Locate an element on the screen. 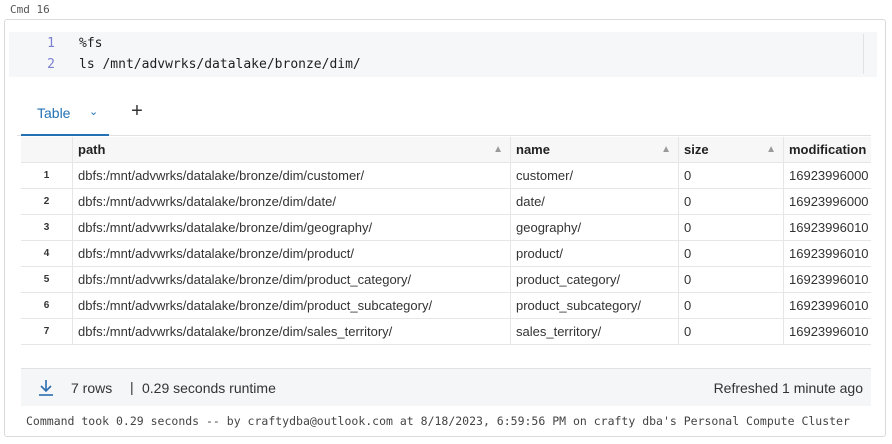 The width and height of the screenshot is (892, 444). table-header-row: path ▲ name ▲ size ▲ modification is located at coordinates (446, 150).